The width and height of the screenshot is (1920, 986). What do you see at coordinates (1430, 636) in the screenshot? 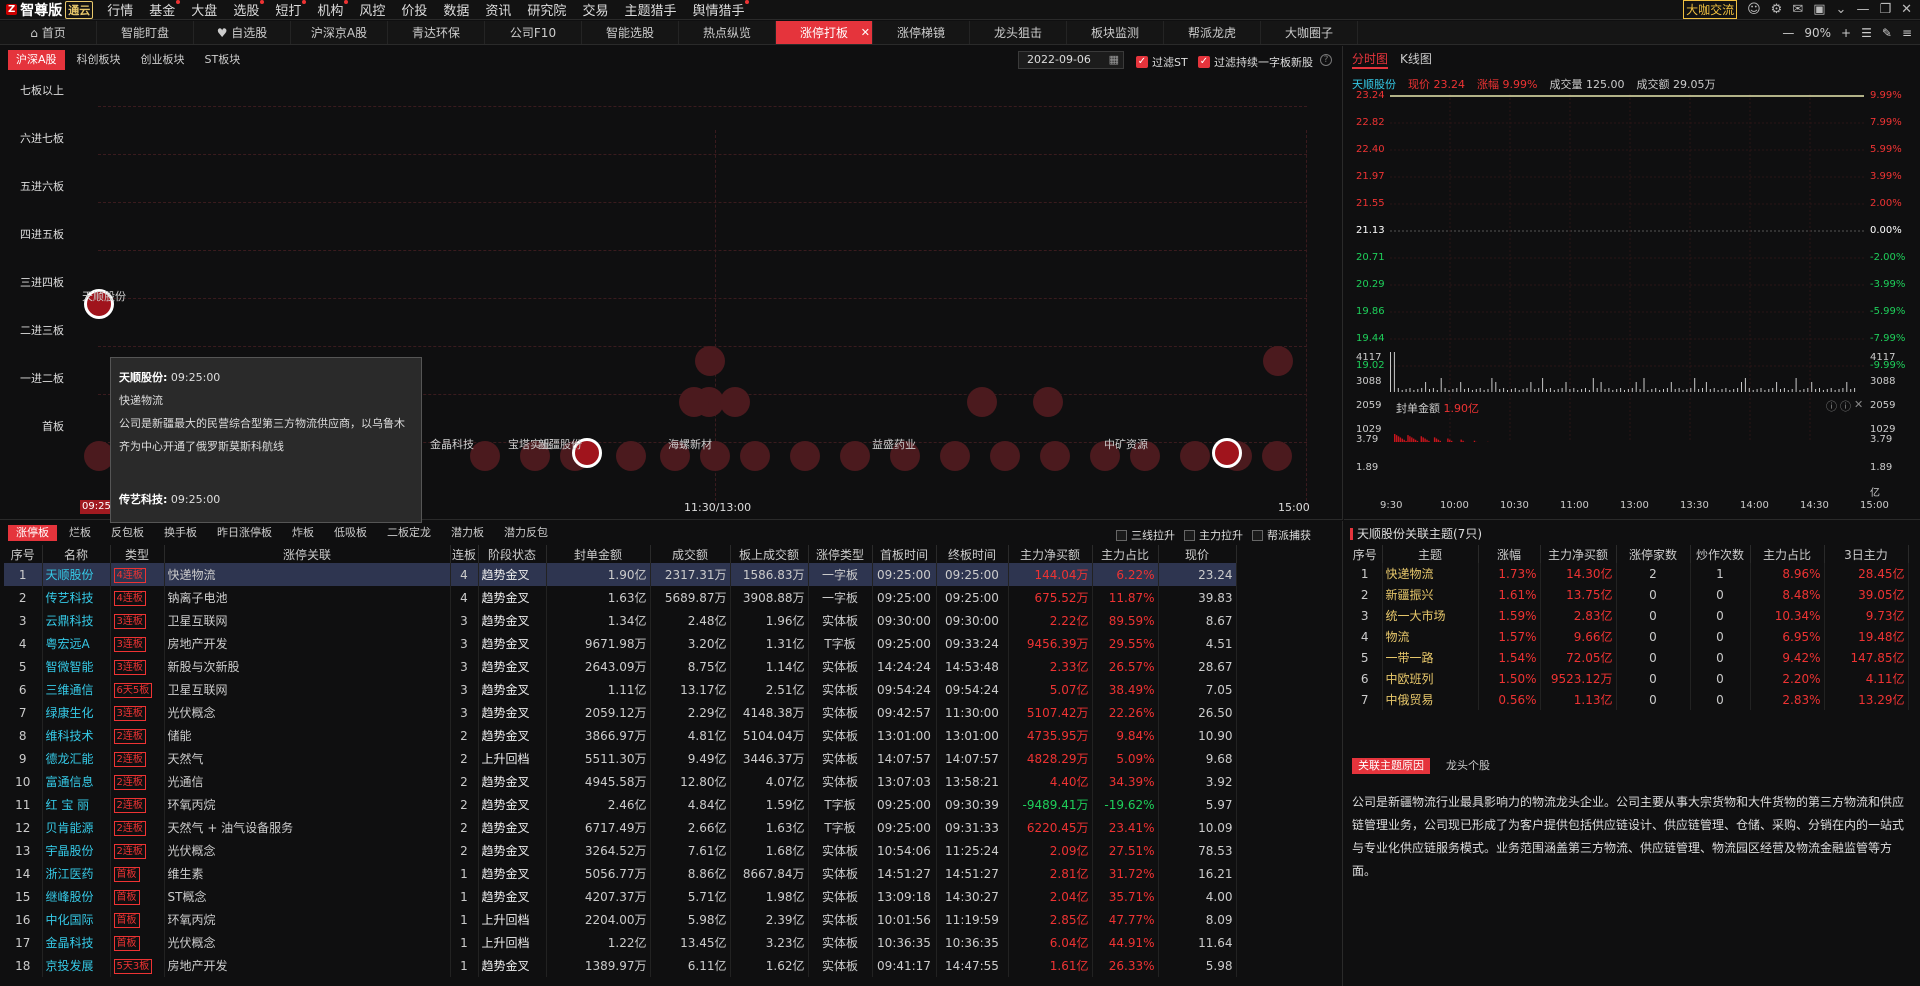
I see `theme-name: 物流` at bounding box center [1430, 636].